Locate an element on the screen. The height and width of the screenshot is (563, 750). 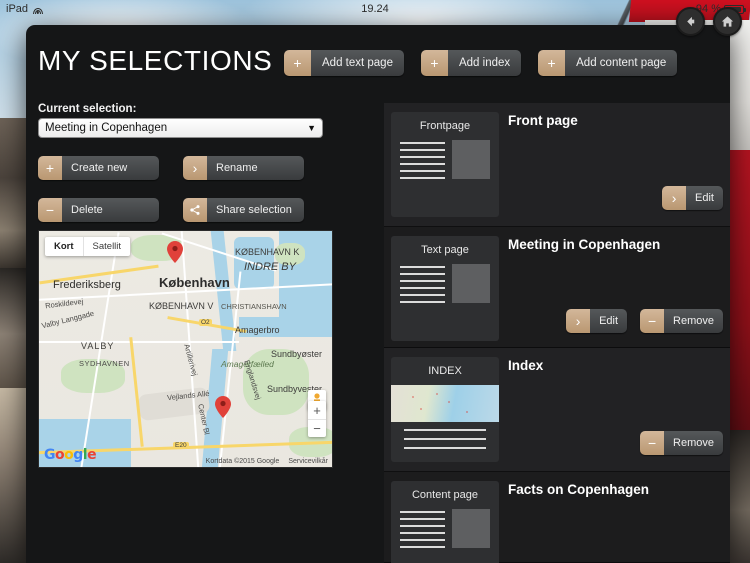
page-thumbnail-index: INDEX is located at coordinates (445, 409).